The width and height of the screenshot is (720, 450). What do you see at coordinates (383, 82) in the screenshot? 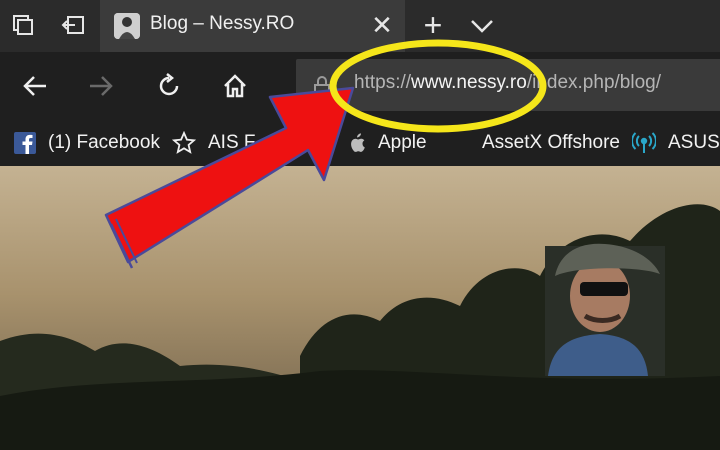
I see `url-scheme: https://` at bounding box center [383, 82].